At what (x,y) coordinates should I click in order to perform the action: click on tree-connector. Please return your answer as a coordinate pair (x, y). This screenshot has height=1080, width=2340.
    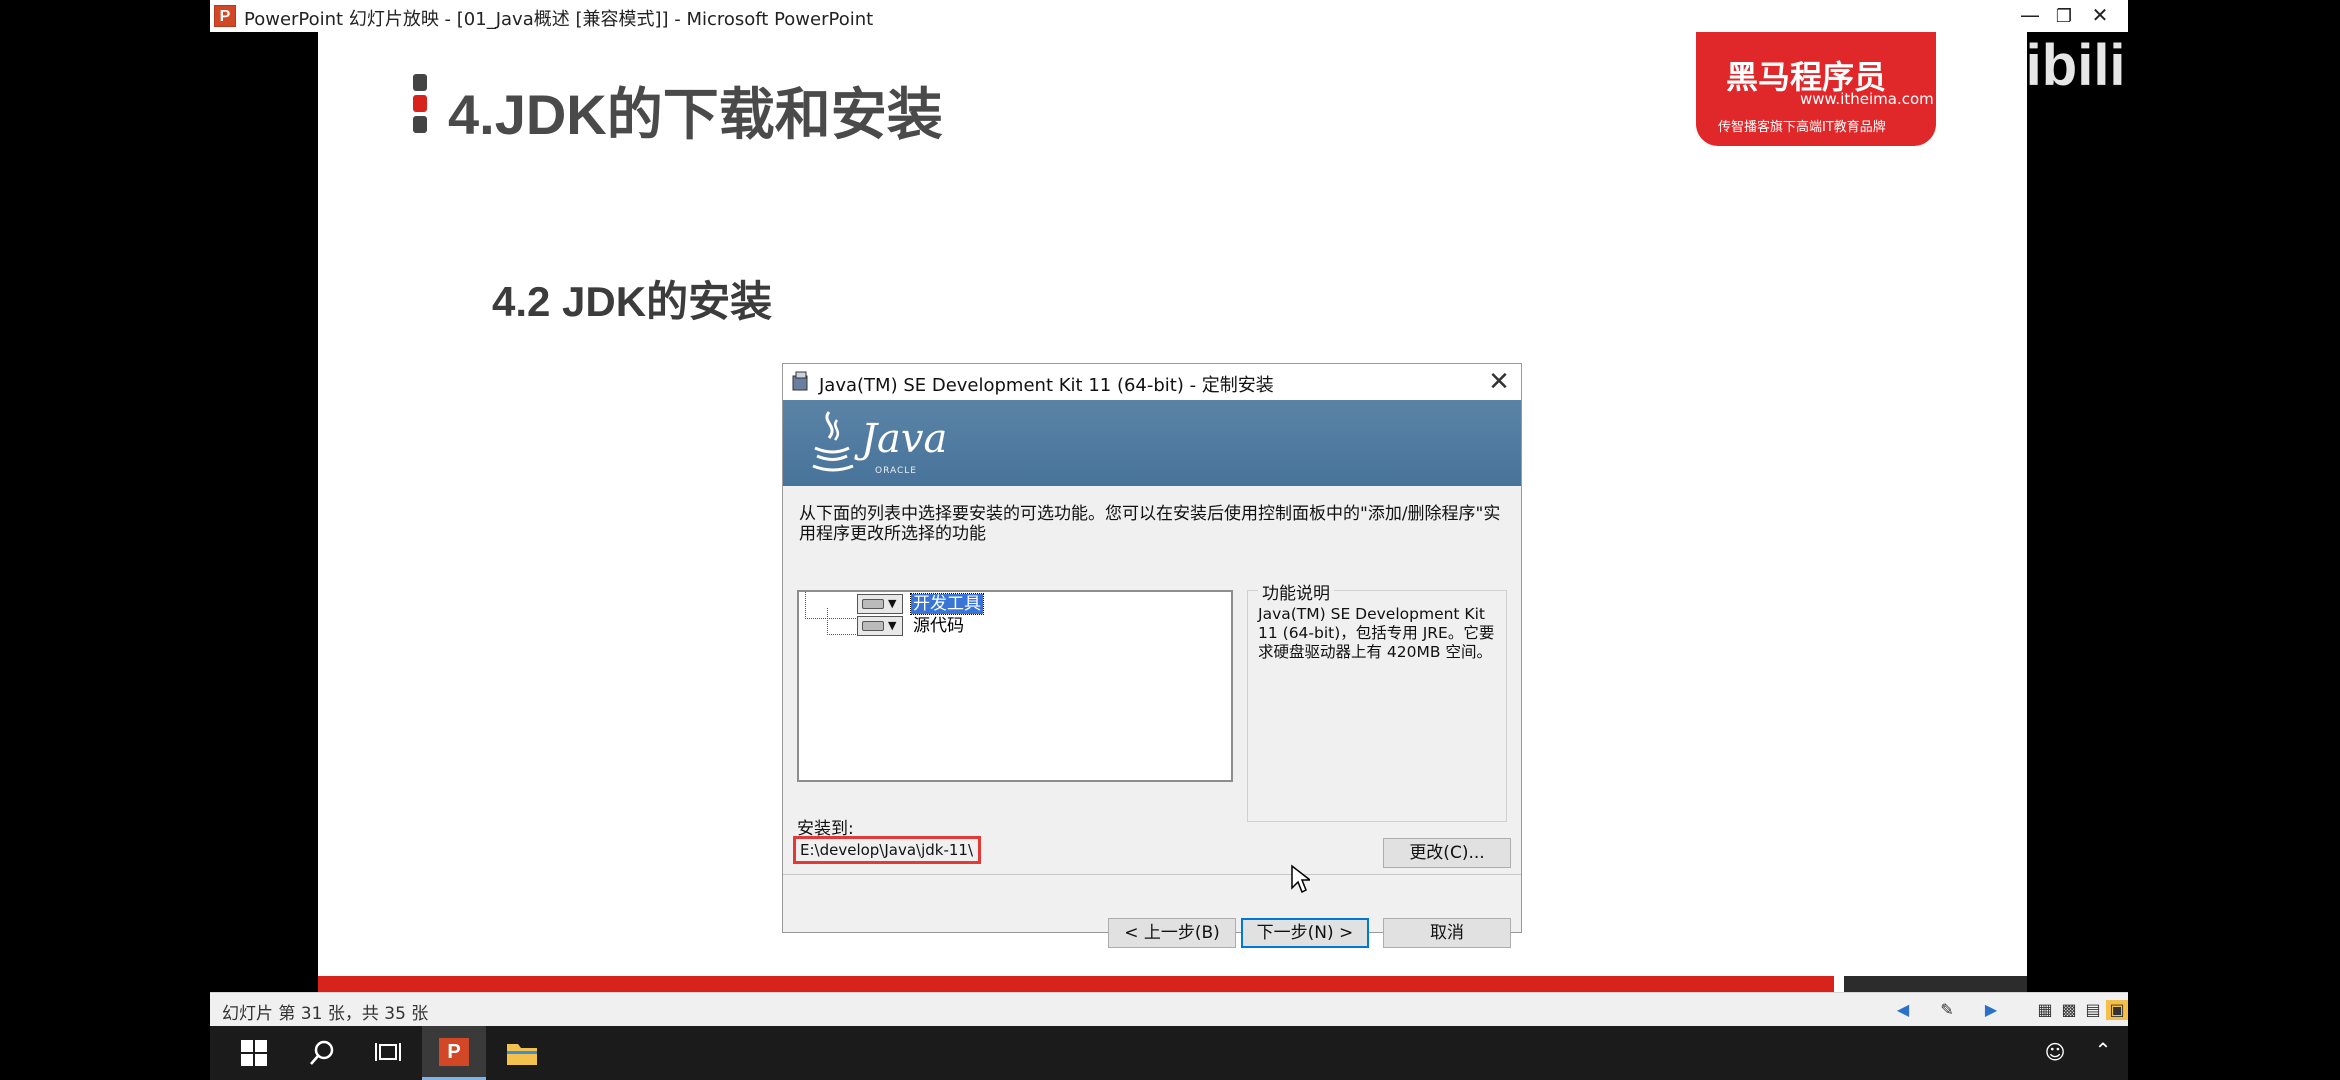
    Looking at the image, I should click on (841, 621).